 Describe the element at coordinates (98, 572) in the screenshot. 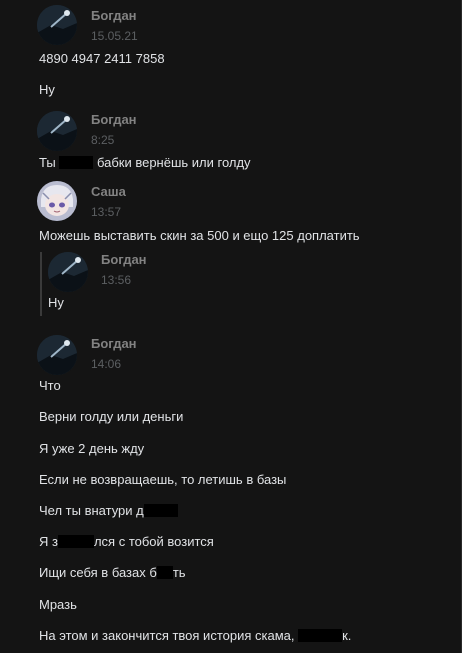

I see `message-text-part: Ищи себя в базах б` at that location.